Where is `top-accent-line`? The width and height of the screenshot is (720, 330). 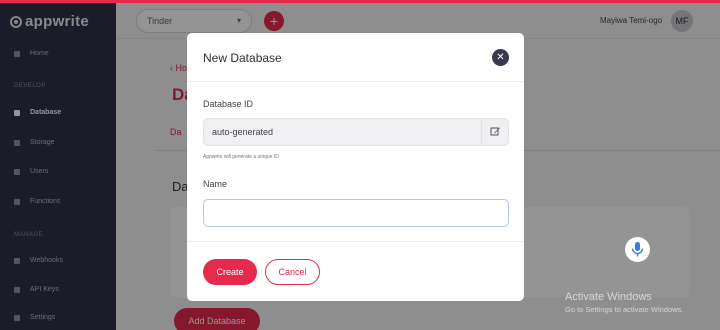 top-accent-line is located at coordinates (360, 1).